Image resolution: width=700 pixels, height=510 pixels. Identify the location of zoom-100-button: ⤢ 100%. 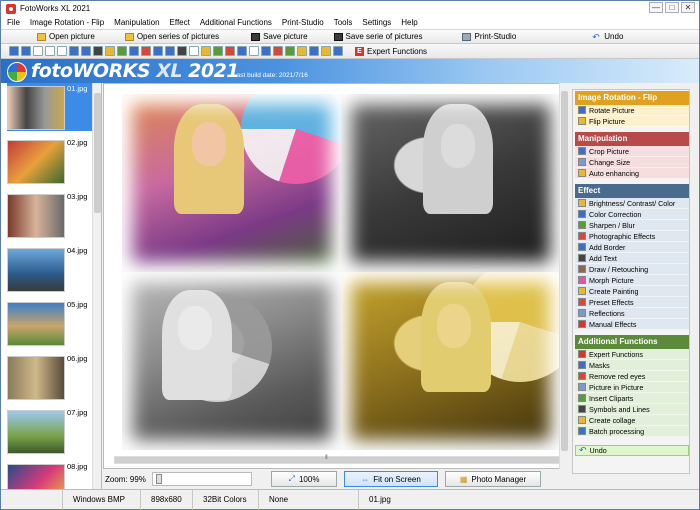
(304, 479).